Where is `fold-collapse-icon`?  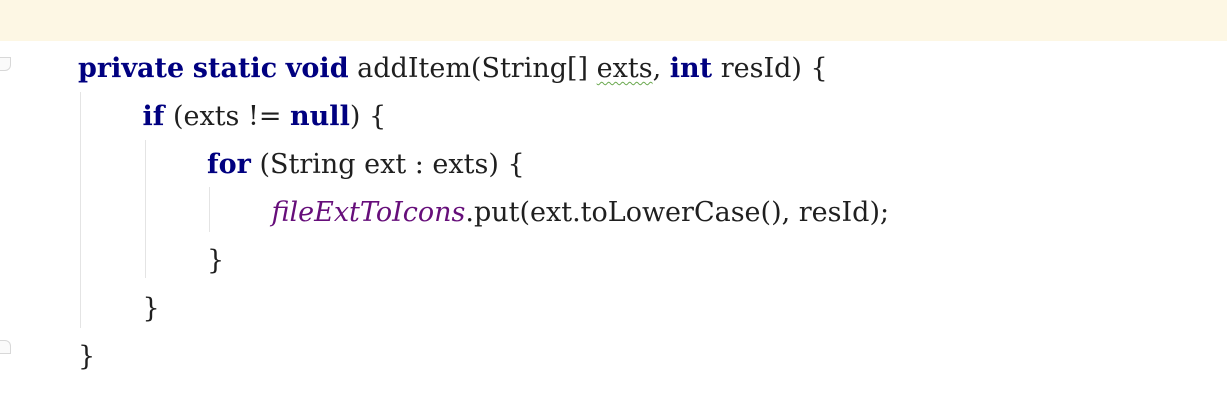 fold-collapse-icon is located at coordinates (5, 64).